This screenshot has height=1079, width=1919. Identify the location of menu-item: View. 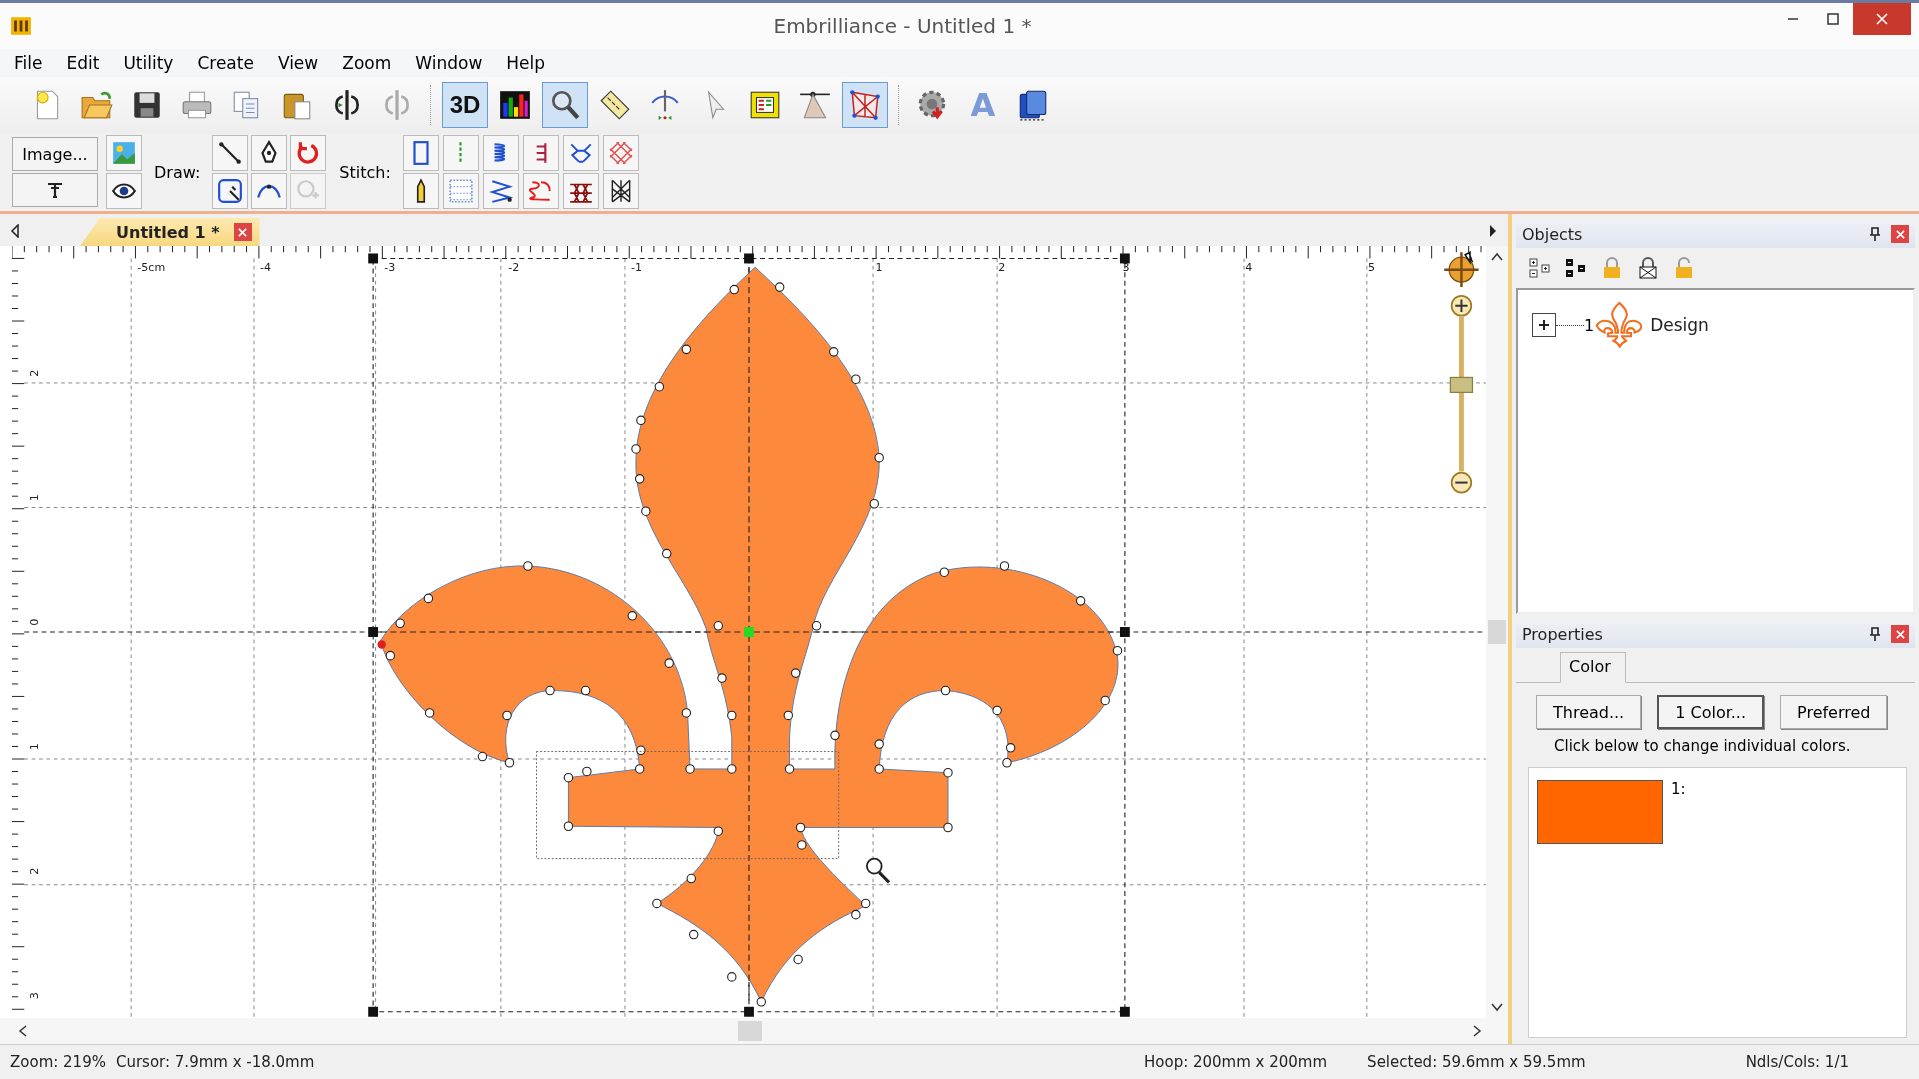
(298, 63).